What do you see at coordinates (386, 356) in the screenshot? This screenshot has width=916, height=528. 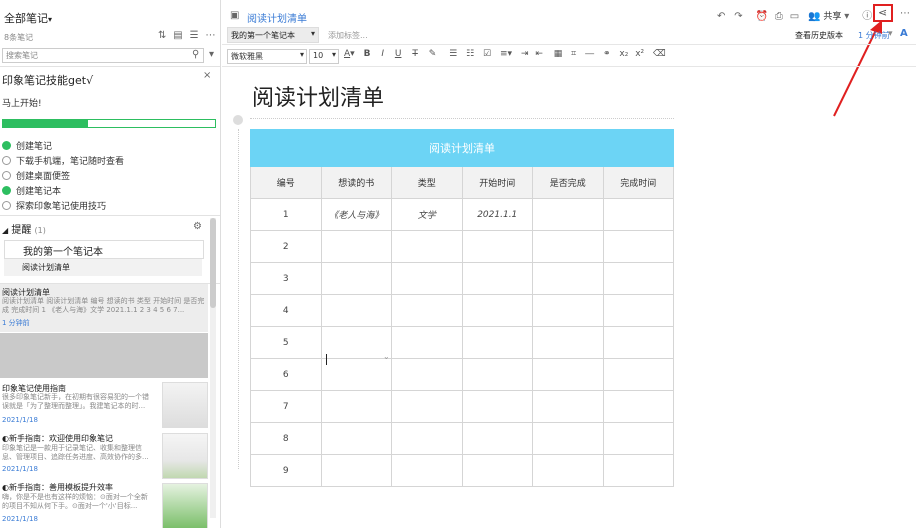 I see `cell-dropdown-icon: ⌄` at bounding box center [386, 356].